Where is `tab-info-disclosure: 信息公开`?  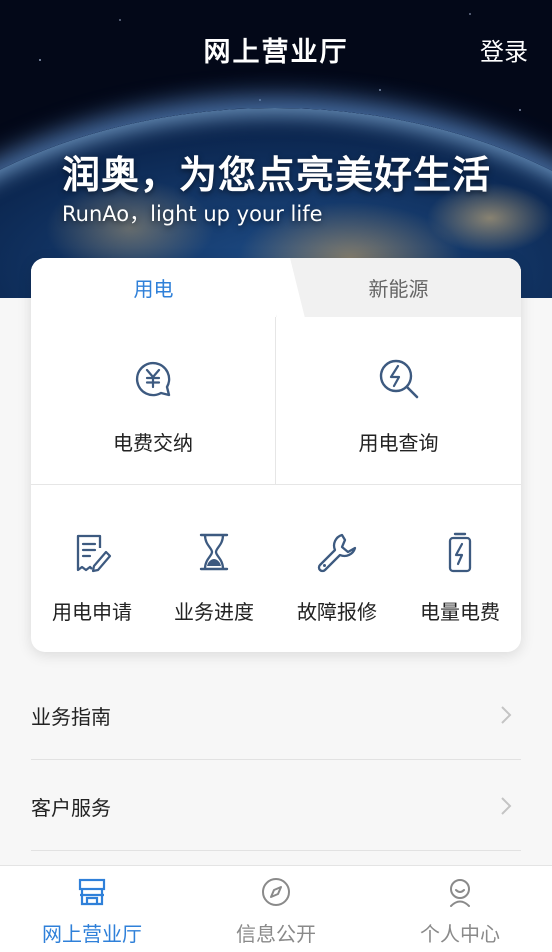 tab-info-disclosure: 信息公开 is located at coordinates (276, 909).